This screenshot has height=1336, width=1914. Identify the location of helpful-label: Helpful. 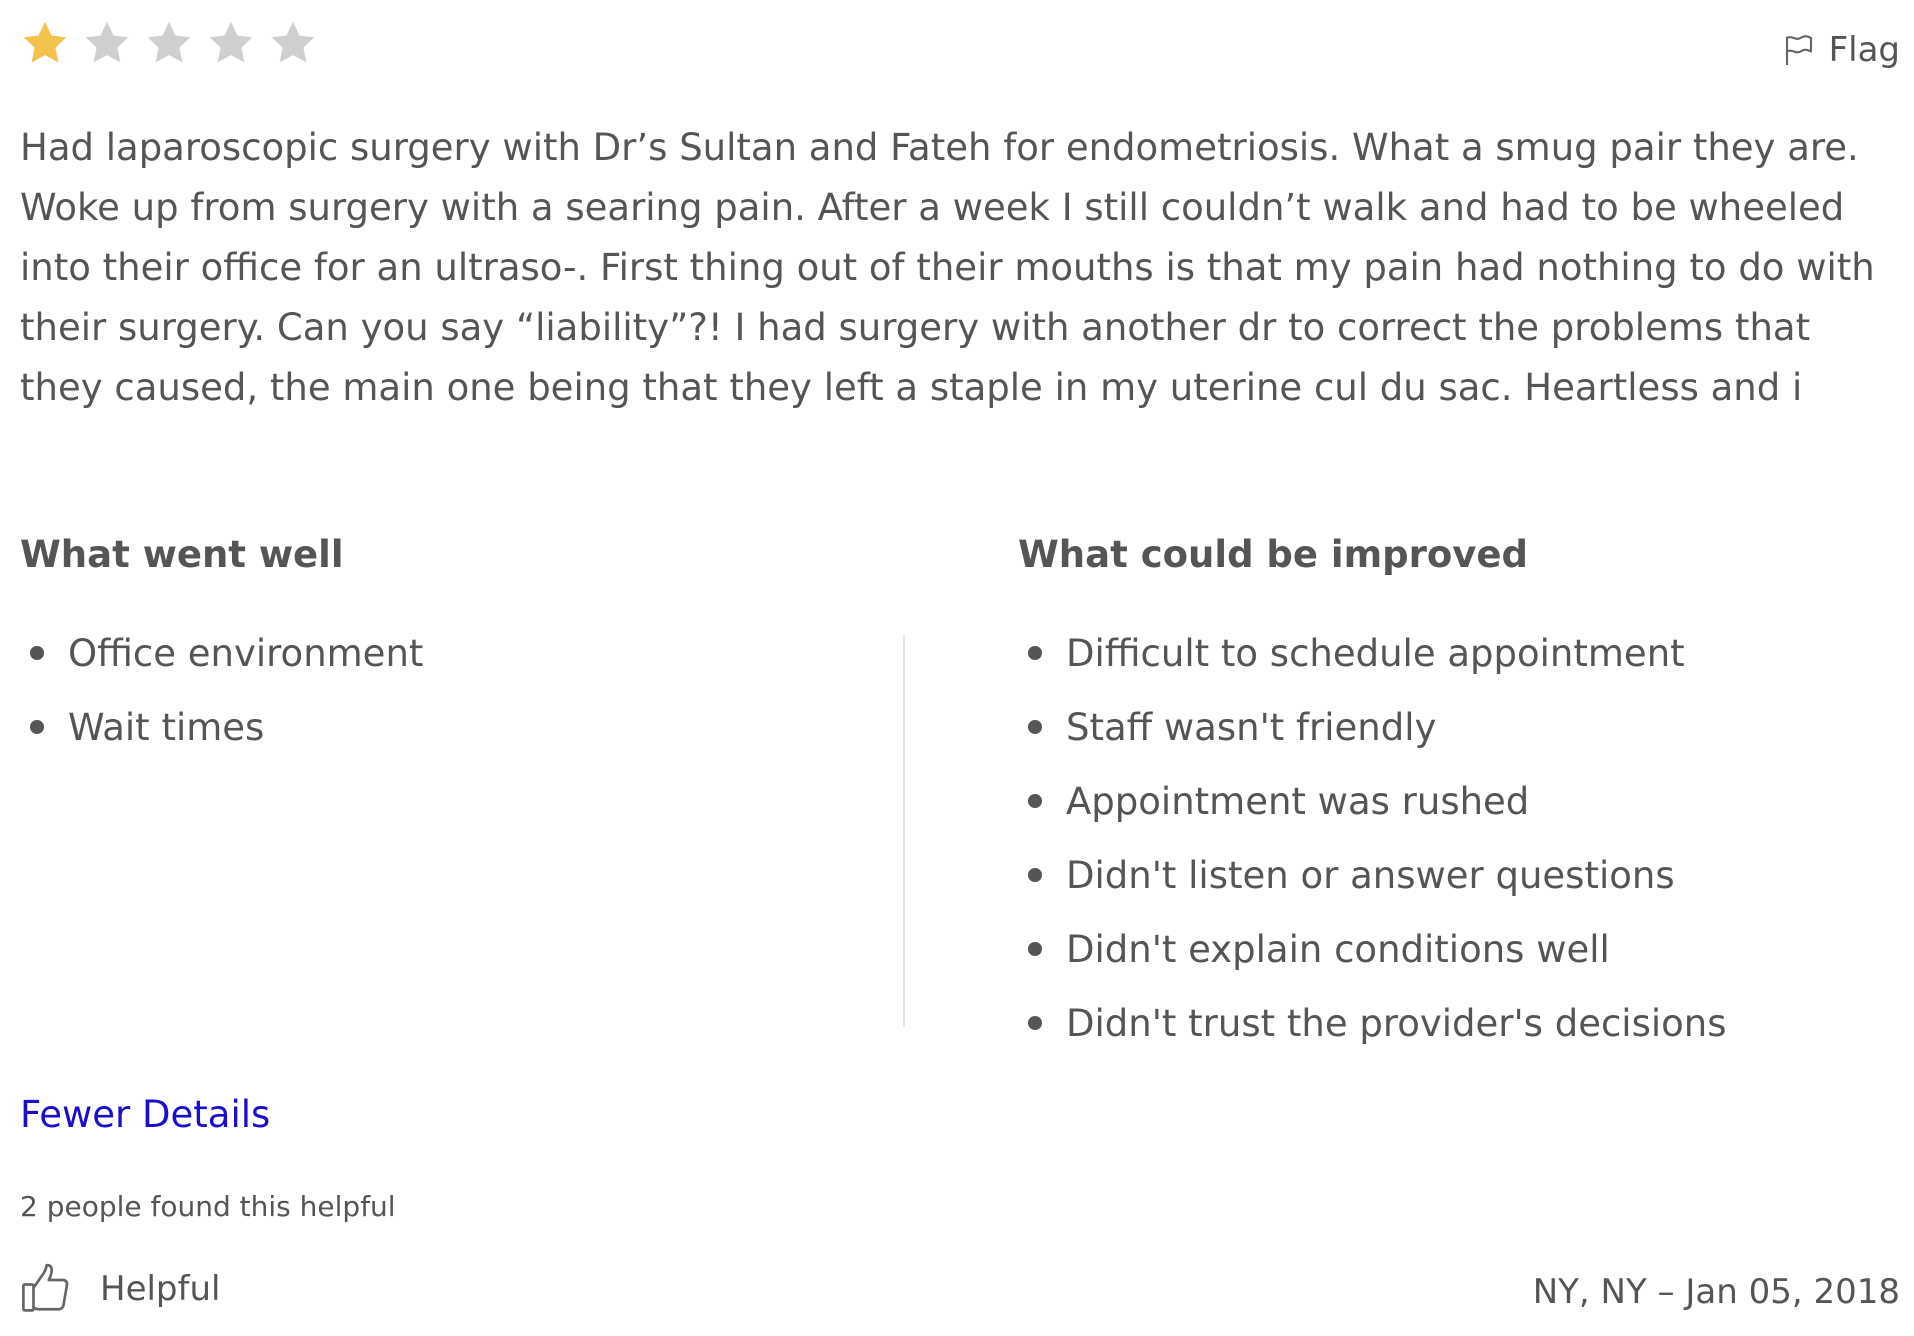
(160, 1289).